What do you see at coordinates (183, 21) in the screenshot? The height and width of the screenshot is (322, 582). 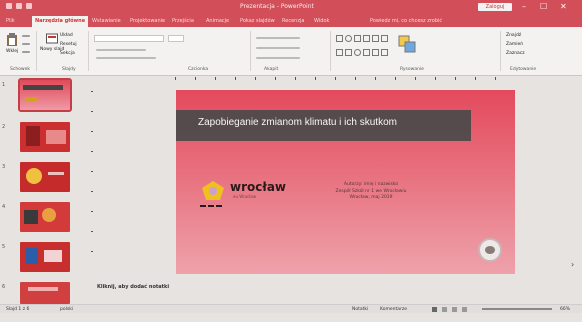 I see `tab-transitions: Przejścia` at bounding box center [183, 21].